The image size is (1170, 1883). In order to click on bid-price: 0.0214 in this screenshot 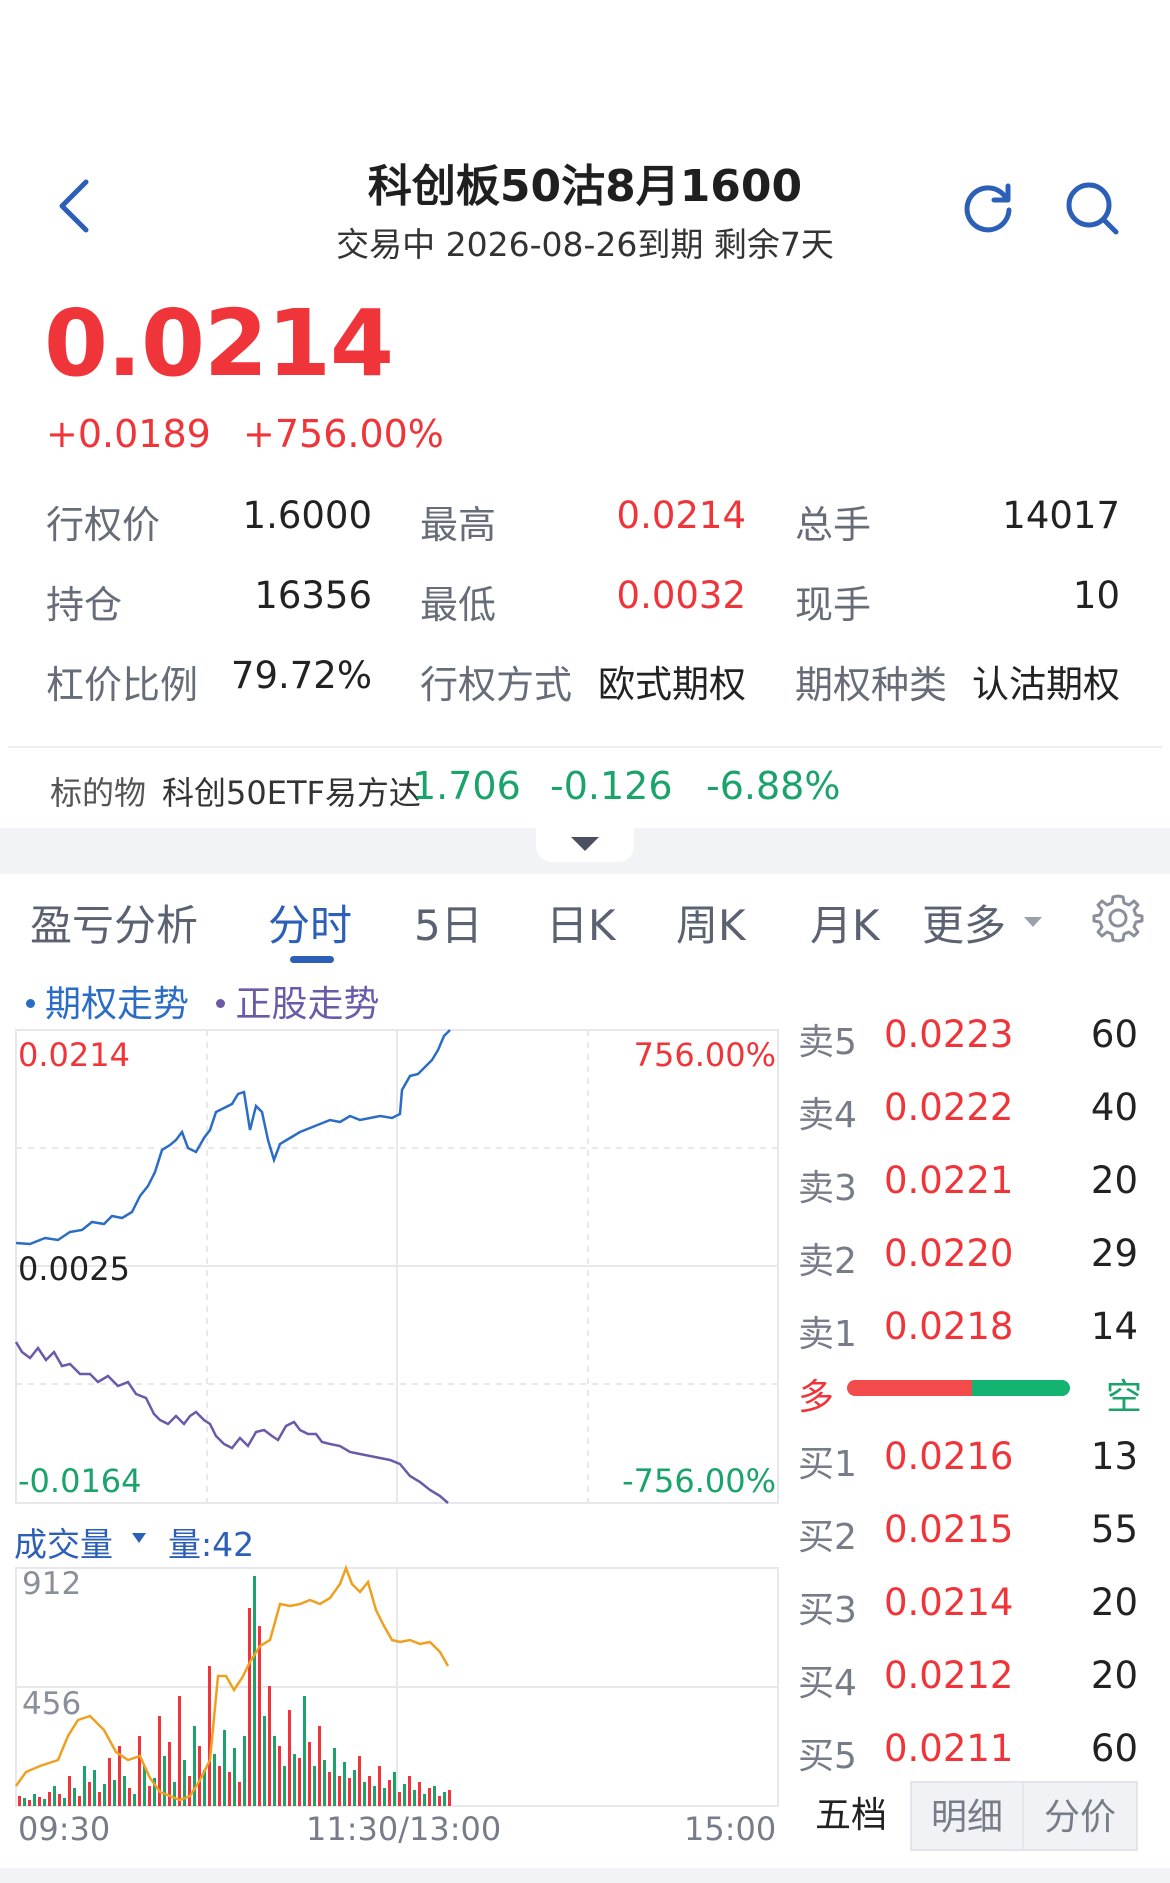, I will do `click(948, 1602)`.